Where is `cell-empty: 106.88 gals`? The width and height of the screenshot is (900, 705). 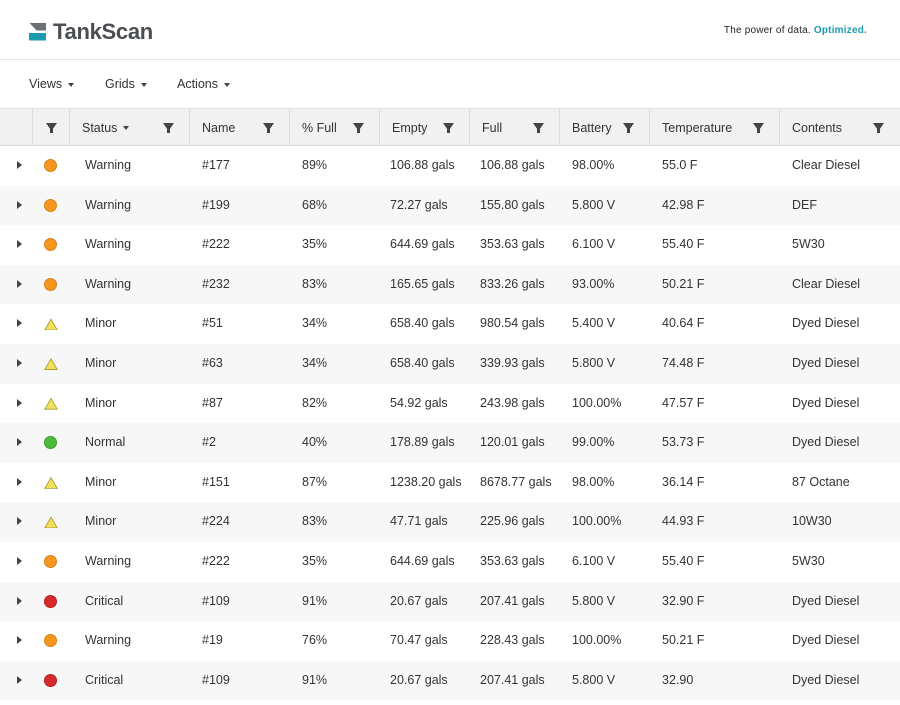
cell-empty: 106.88 gals is located at coordinates (422, 165).